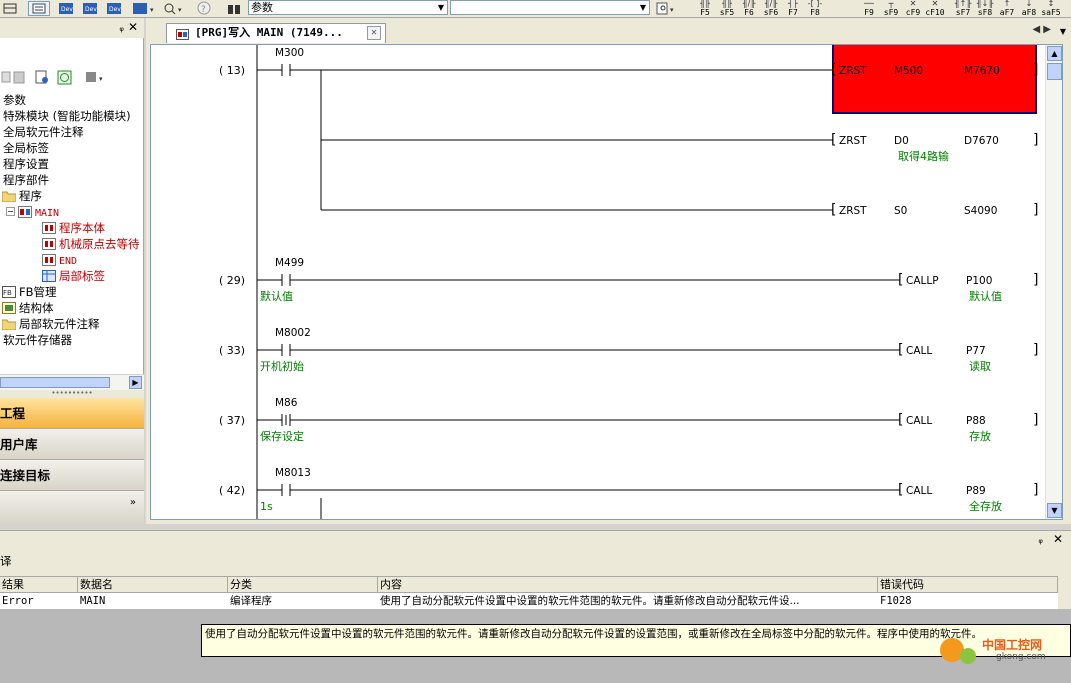  I want to click on zoom-icon: ▾, so click(174, 8).